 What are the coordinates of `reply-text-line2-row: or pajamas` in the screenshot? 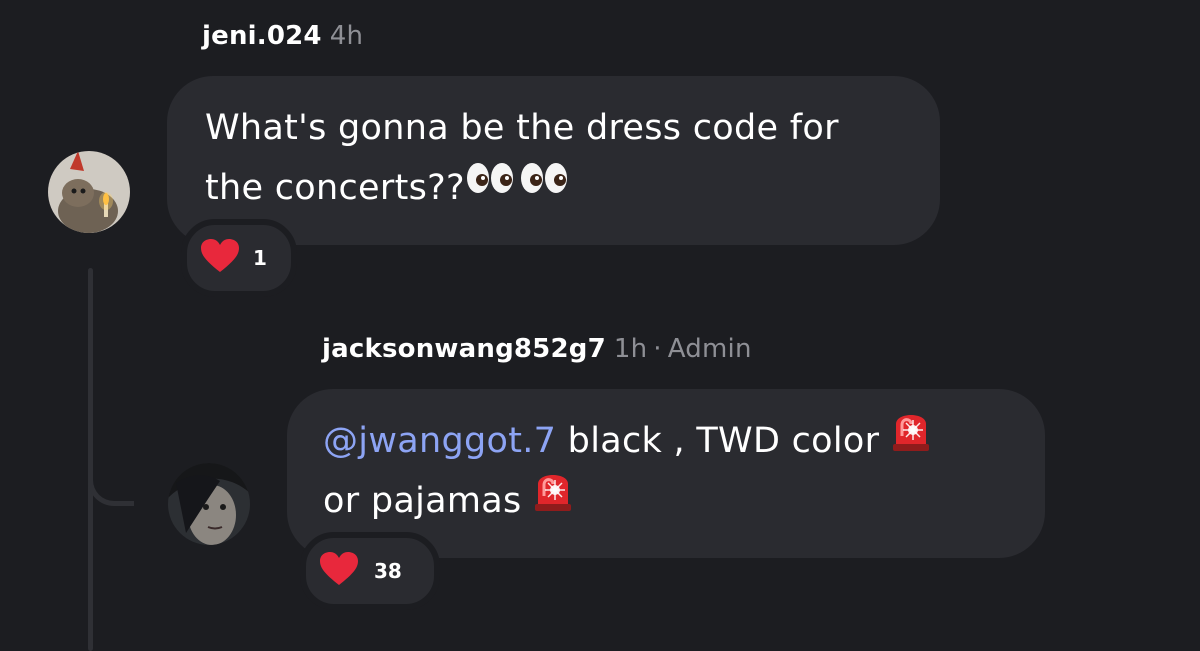 It's located at (684, 501).